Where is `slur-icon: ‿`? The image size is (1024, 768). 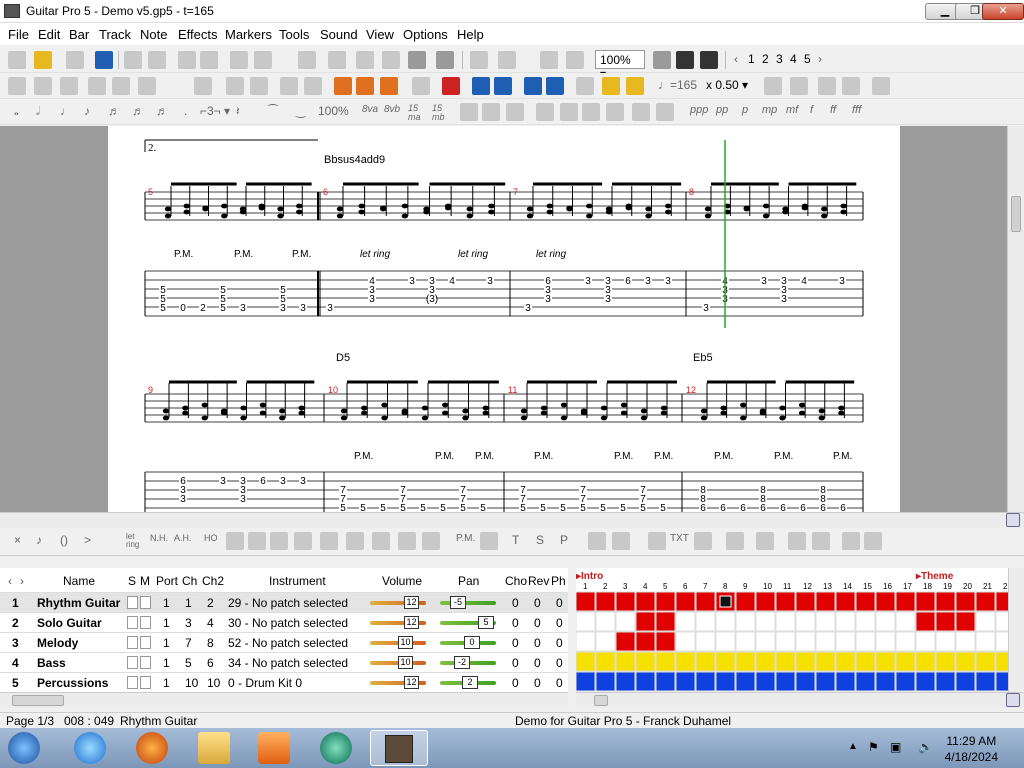
slur-icon: ‿ is located at coordinates (301, 111).